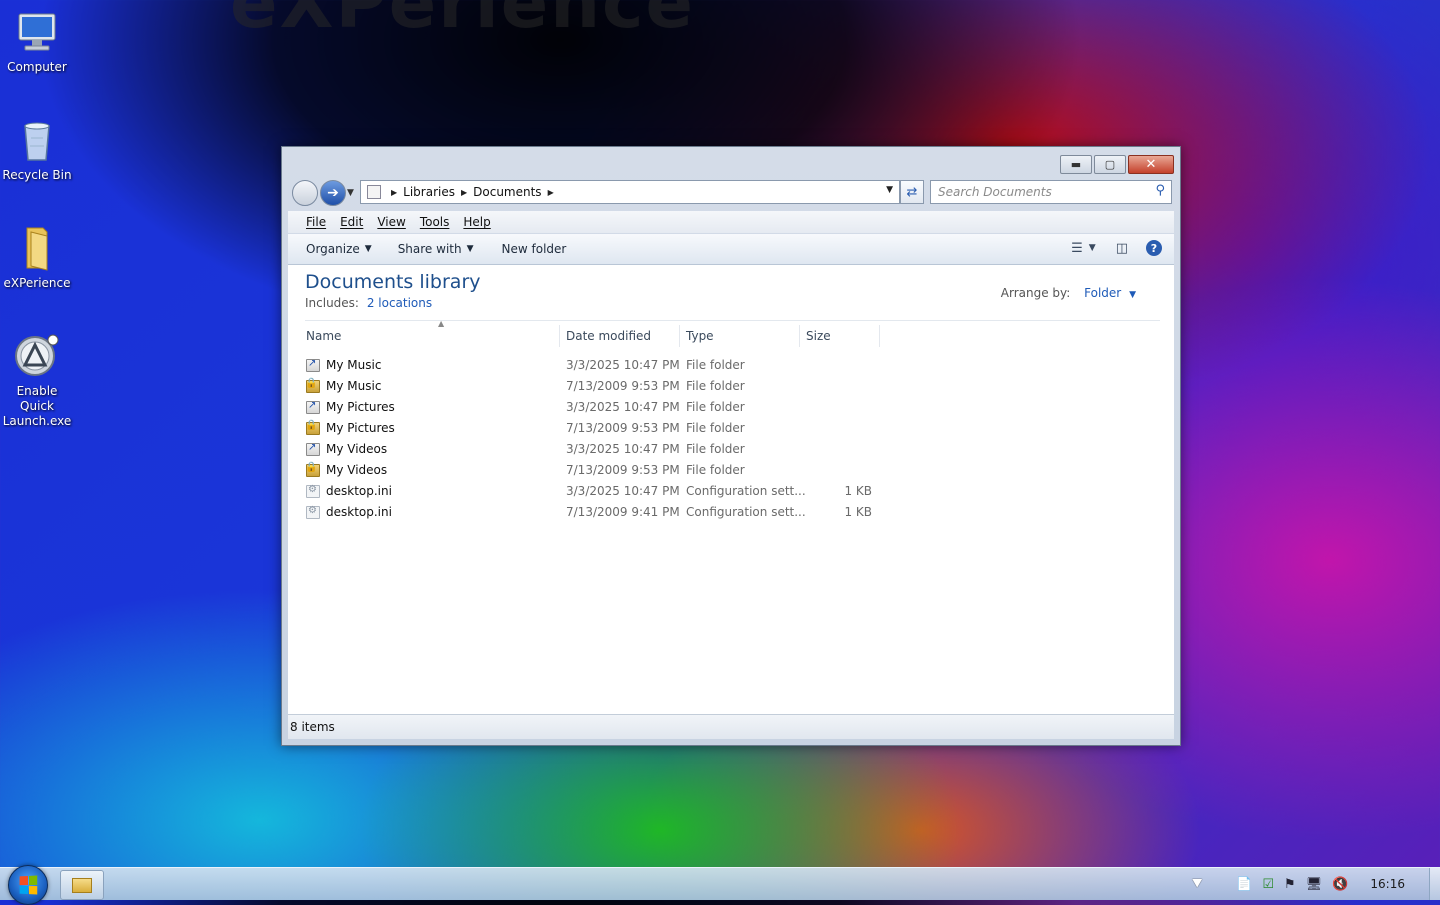 This screenshot has height=905, width=1440. I want to click on search-icon: ⚲, so click(1160, 190).